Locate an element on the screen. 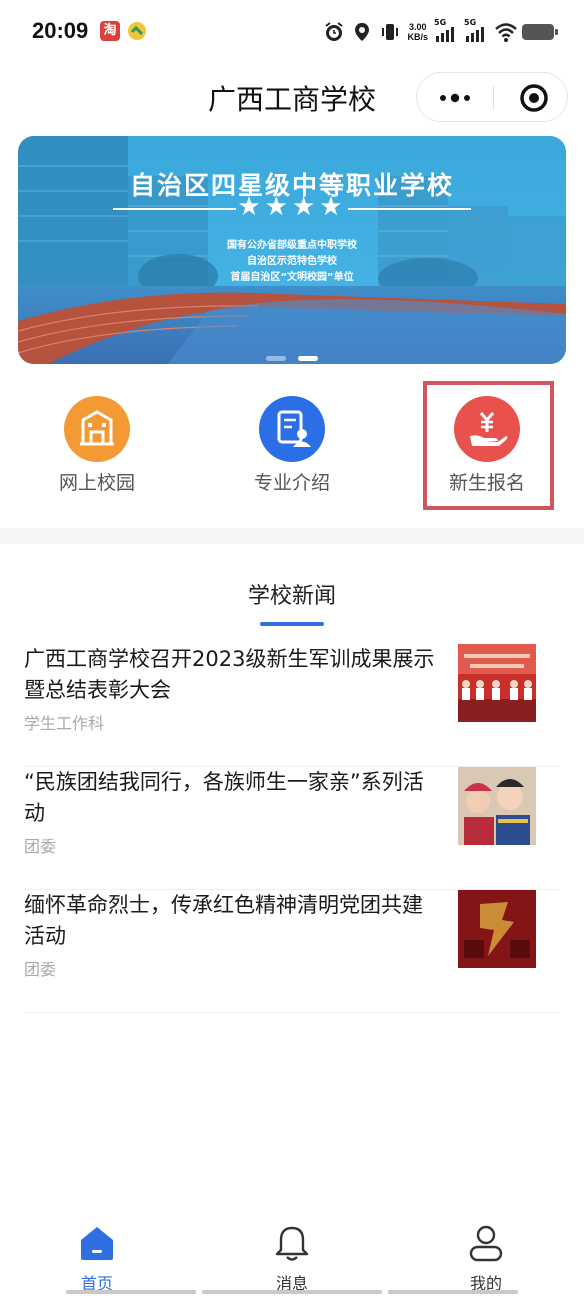 This screenshot has width=584, height=1298. carousel-dot-active is located at coordinates (307, 358).